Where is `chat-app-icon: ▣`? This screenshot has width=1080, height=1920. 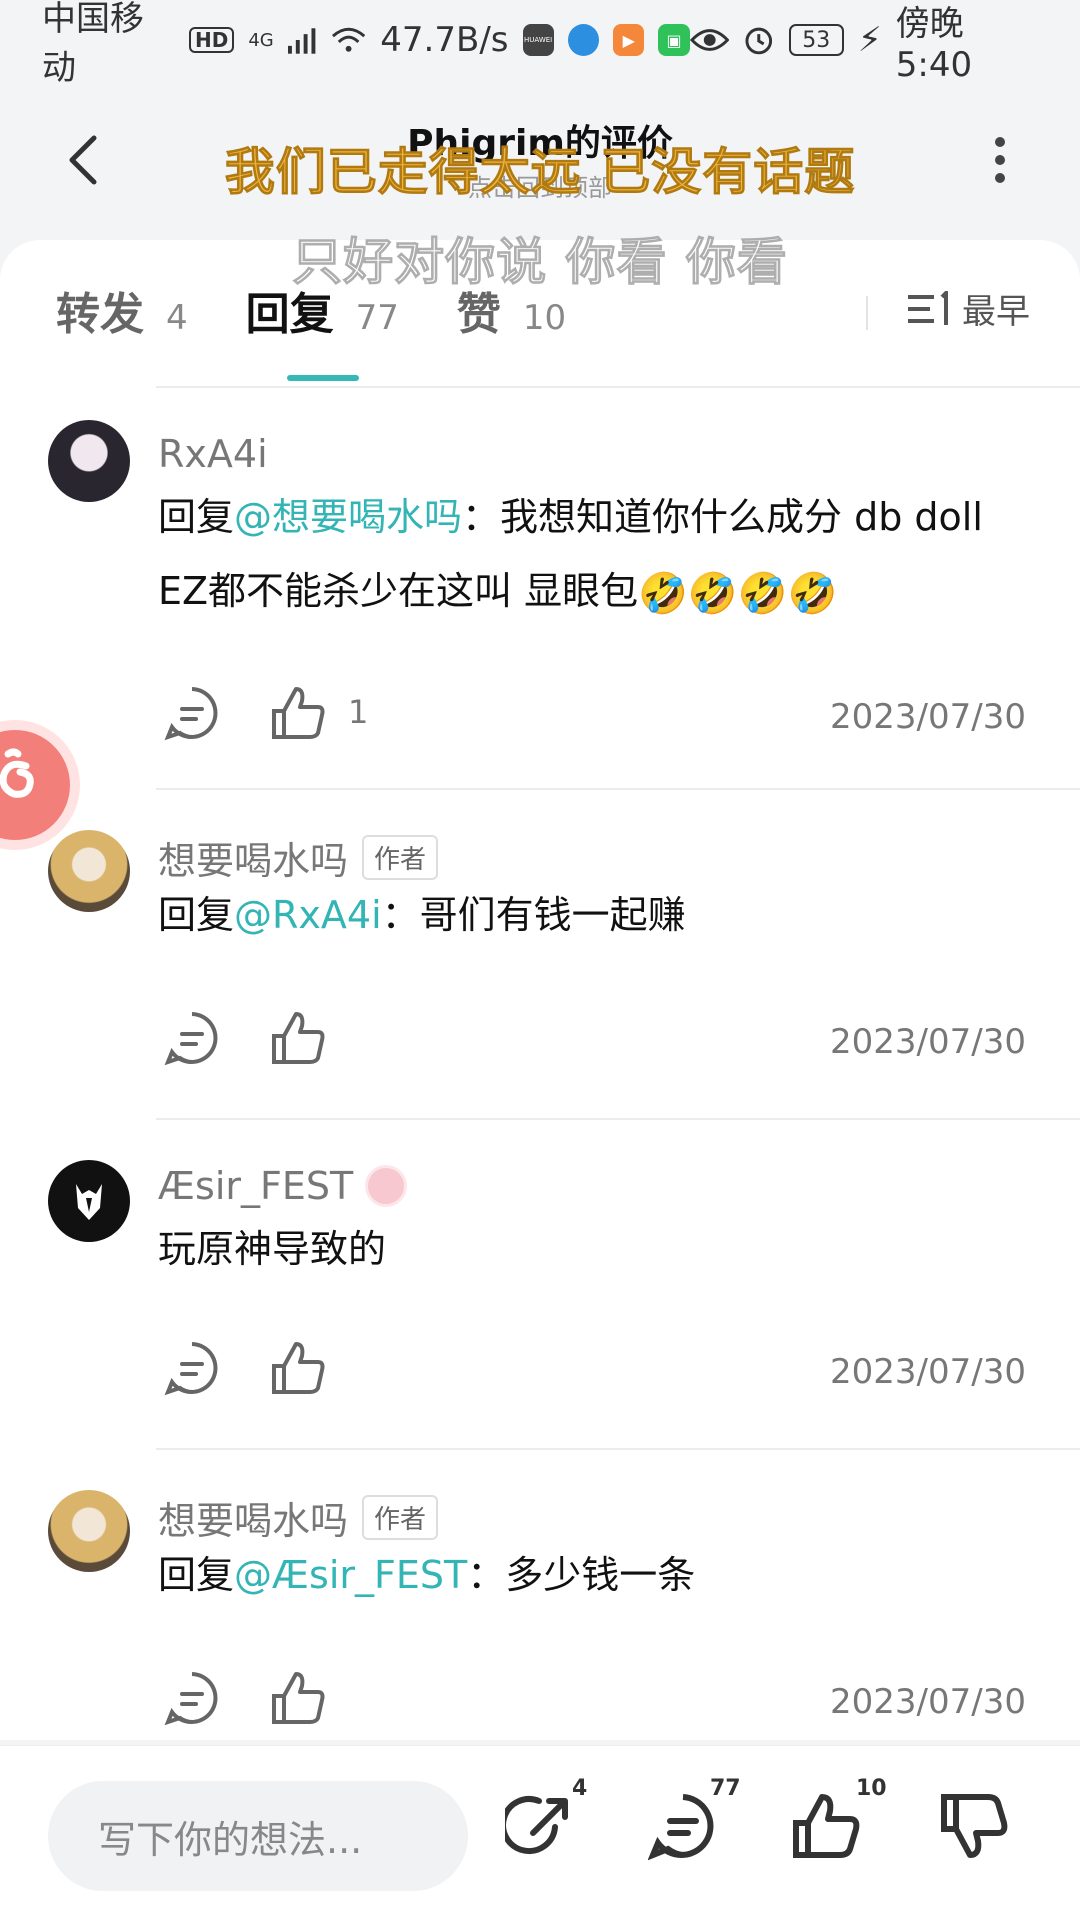
chat-app-icon: ▣ is located at coordinates (674, 40).